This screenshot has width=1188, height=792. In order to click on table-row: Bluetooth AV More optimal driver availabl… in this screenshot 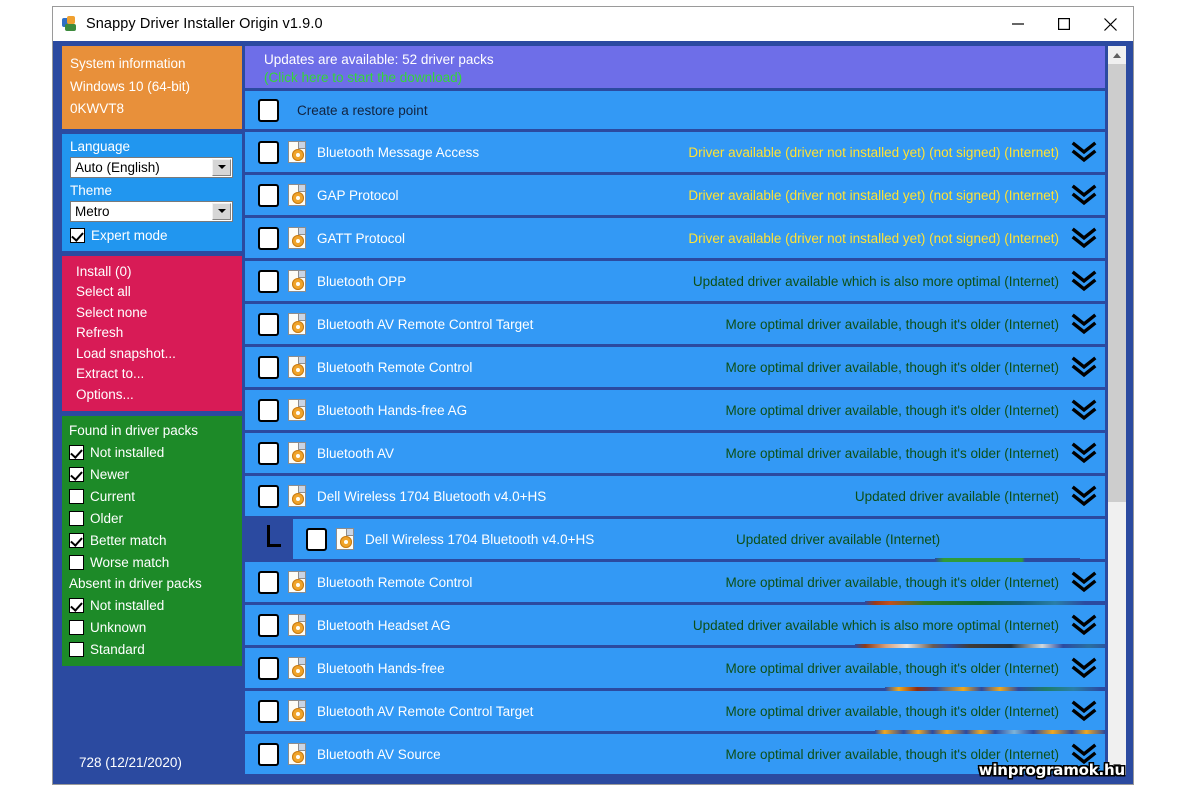, I will do `click(675, 453)`.